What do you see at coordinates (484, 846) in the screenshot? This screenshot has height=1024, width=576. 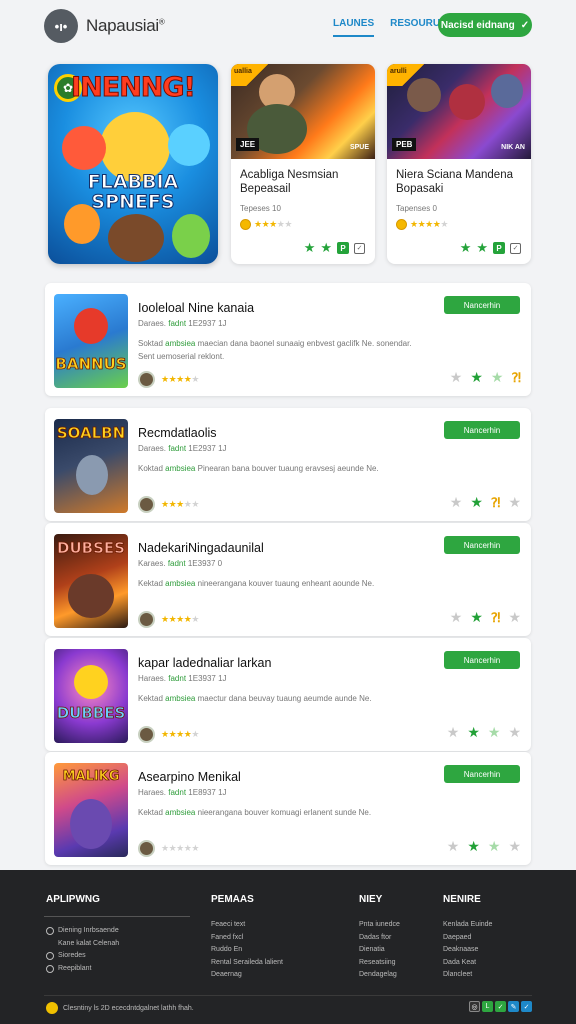 I see `list-item-actions: ★ ★ ★ ★` at bounding box center [484, 846].